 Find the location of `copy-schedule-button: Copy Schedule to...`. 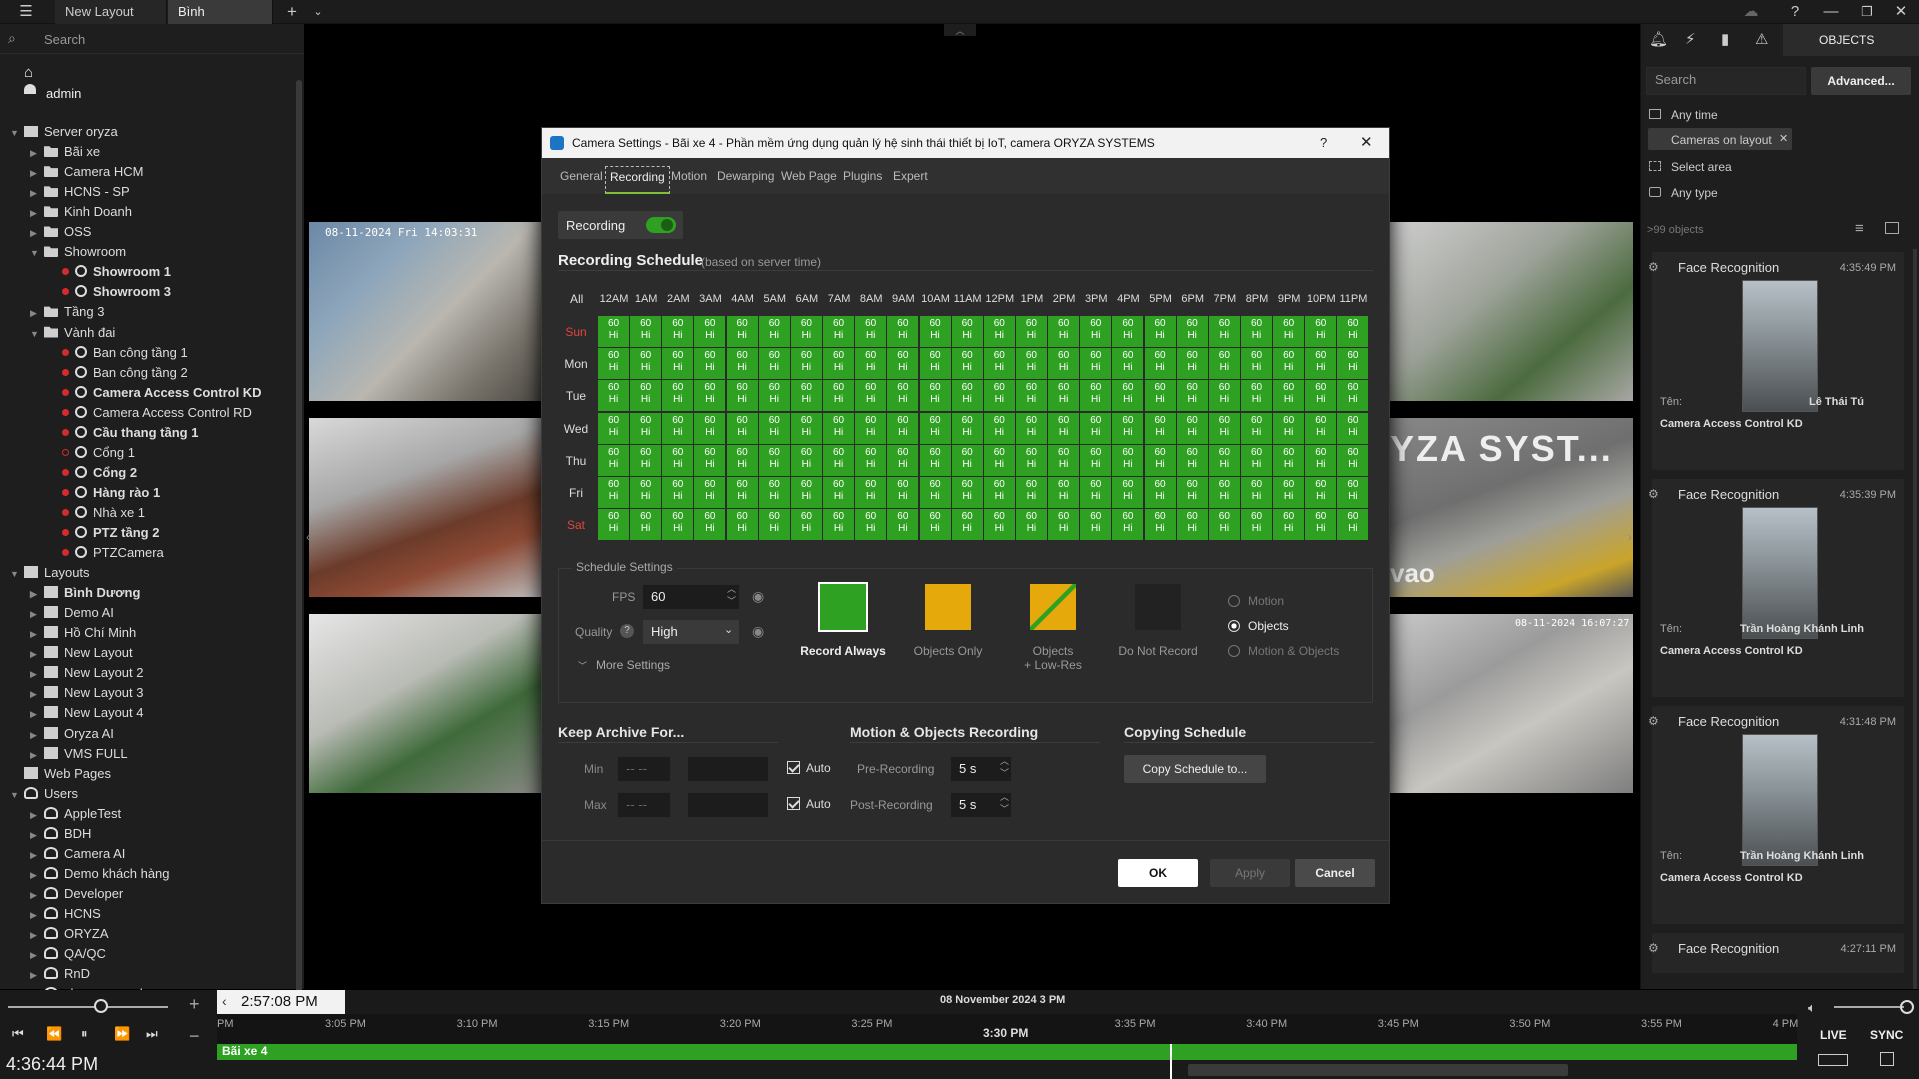

copy-schedule-button: Copy Schedule to... is located at coordinates (1195, 769).